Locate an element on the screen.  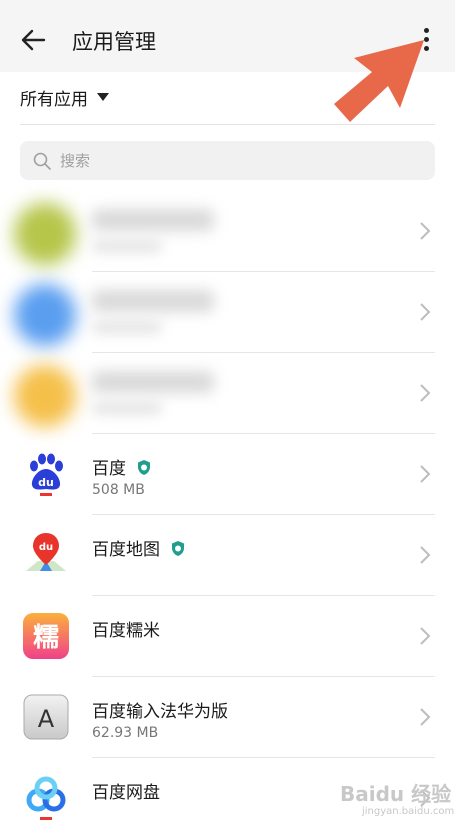
caret-down-icon is located at coordinates (103, 97).